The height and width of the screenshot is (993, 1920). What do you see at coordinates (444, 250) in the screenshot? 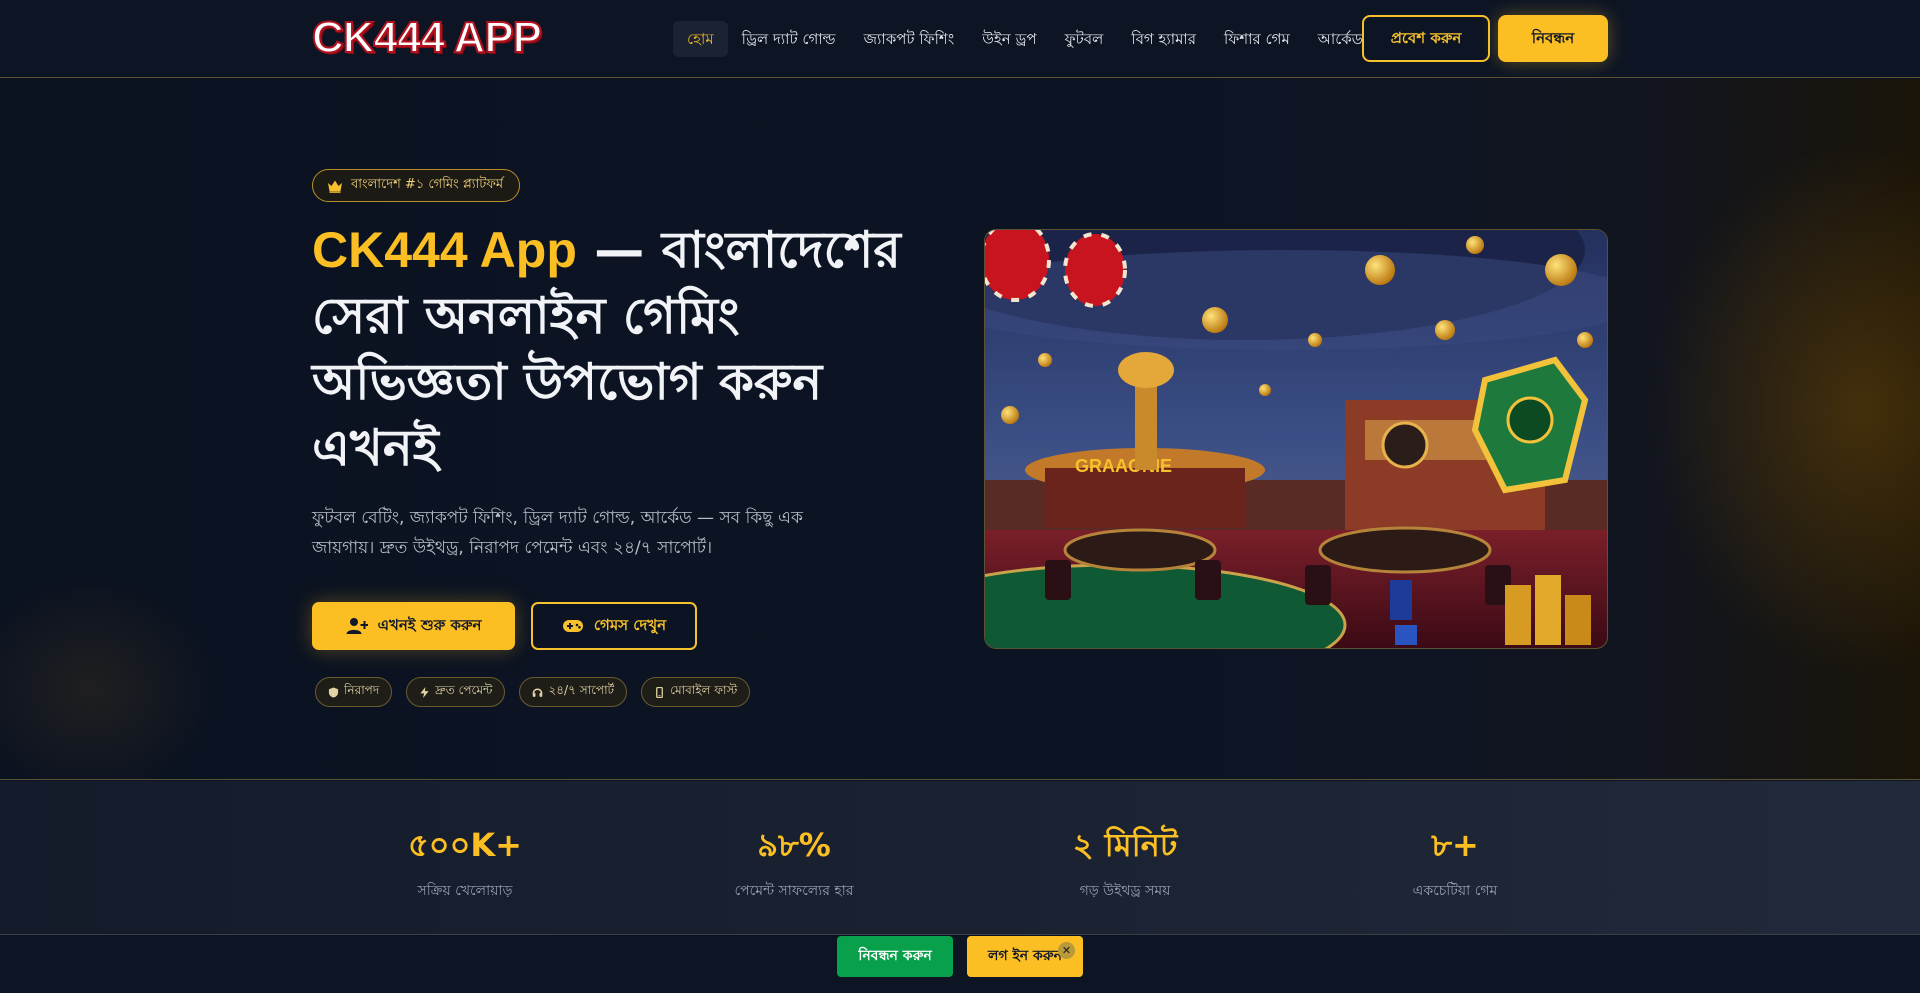
I see `hero-title-accent: CK444 App` at bounding box center [444, 250].